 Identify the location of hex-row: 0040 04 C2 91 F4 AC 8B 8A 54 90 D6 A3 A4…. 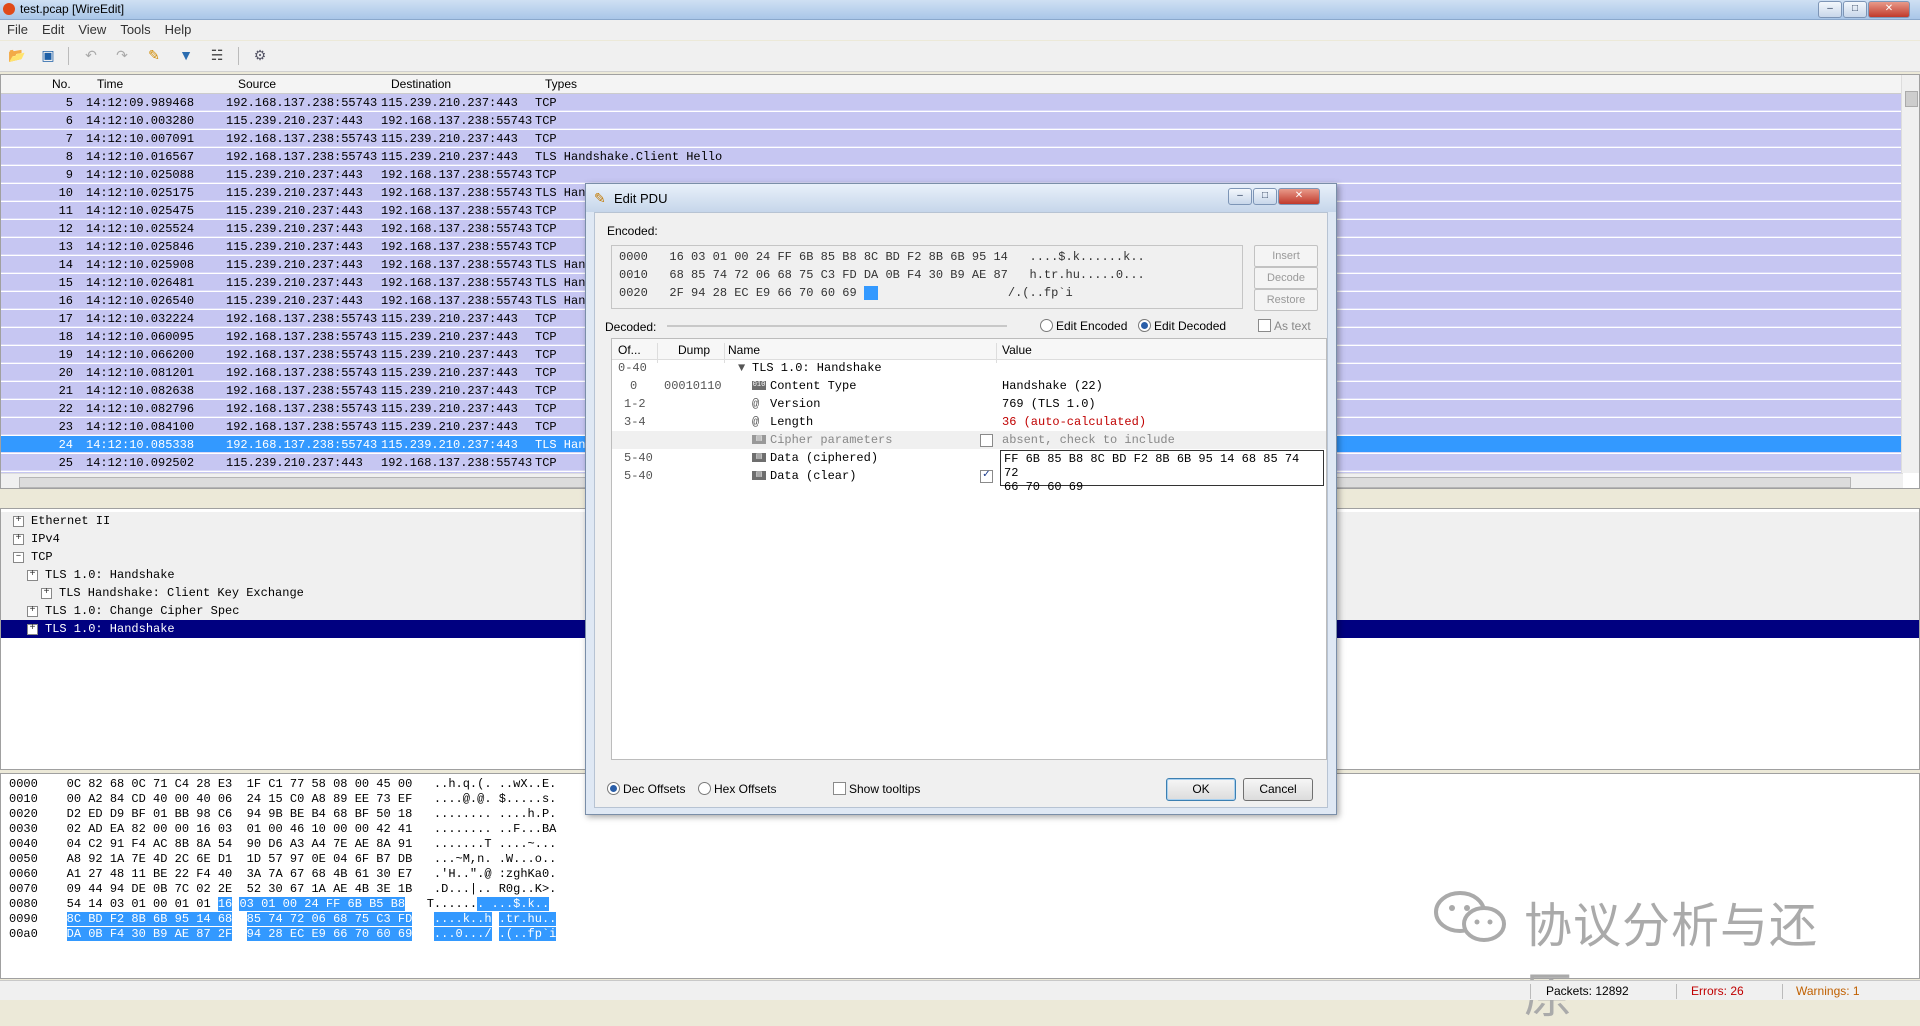
(282, 844).